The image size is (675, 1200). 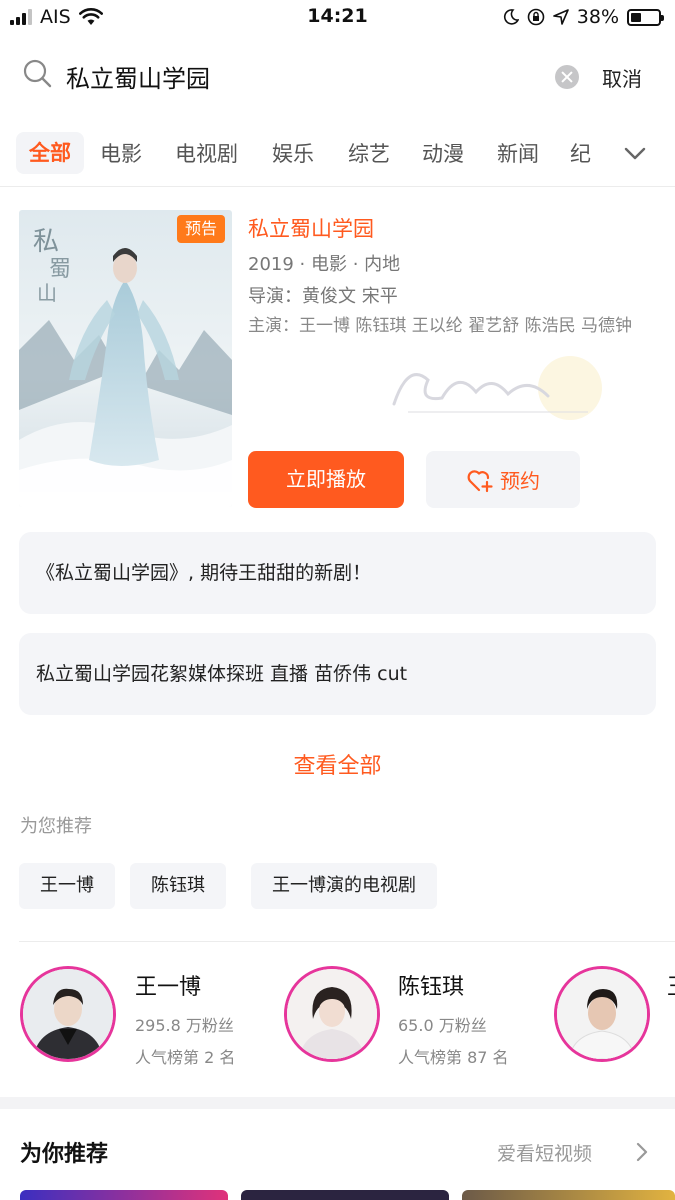 I want to click on status-bar: AIS 14:21 38%, so click(x=337, y=17).